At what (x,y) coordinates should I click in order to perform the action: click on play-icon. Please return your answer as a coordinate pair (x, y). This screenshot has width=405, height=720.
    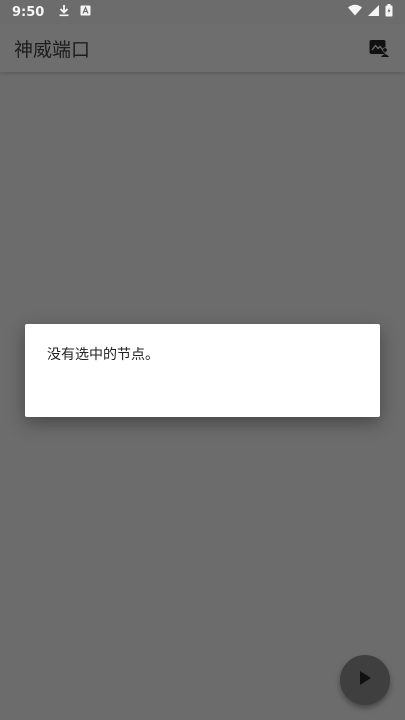
    Looking at the image, I should click on (365, 680).